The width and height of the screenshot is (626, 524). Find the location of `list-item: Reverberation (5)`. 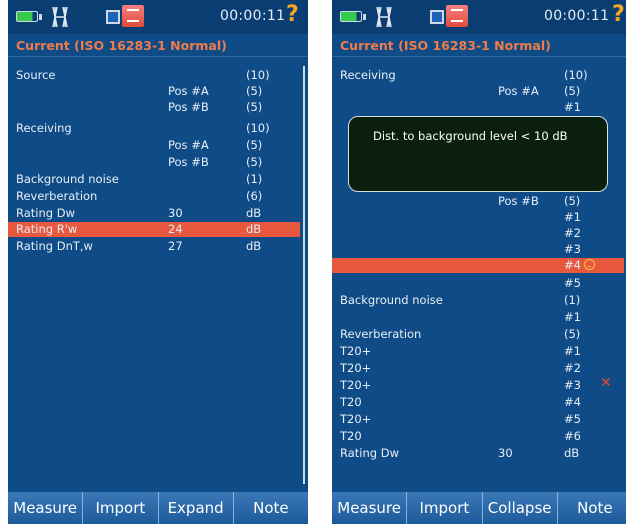

list-item: Reverberation (5) is located at coordinates (478, 334).